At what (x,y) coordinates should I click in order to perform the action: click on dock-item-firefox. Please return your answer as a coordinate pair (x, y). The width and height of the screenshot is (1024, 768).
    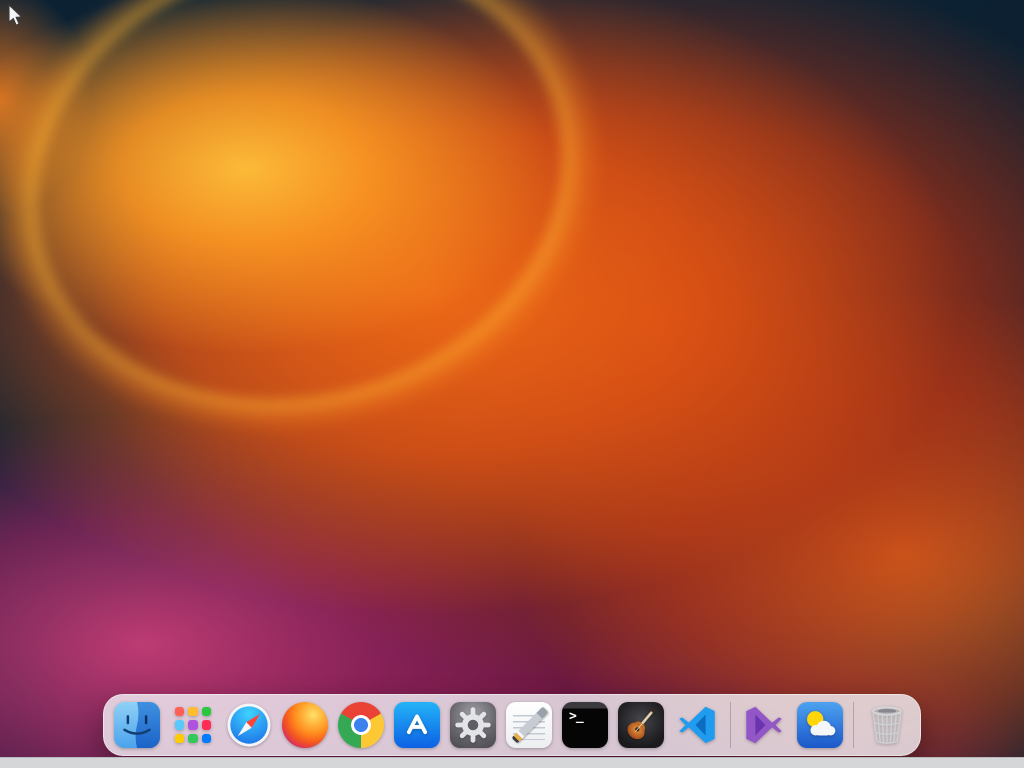
    Looking at the image, I should click on (305, 725).